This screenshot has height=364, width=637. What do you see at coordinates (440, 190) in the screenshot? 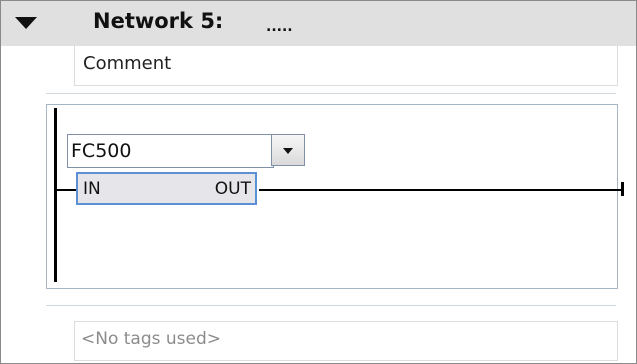
I see `rung-wire-right` at bounding box center [440, 190].